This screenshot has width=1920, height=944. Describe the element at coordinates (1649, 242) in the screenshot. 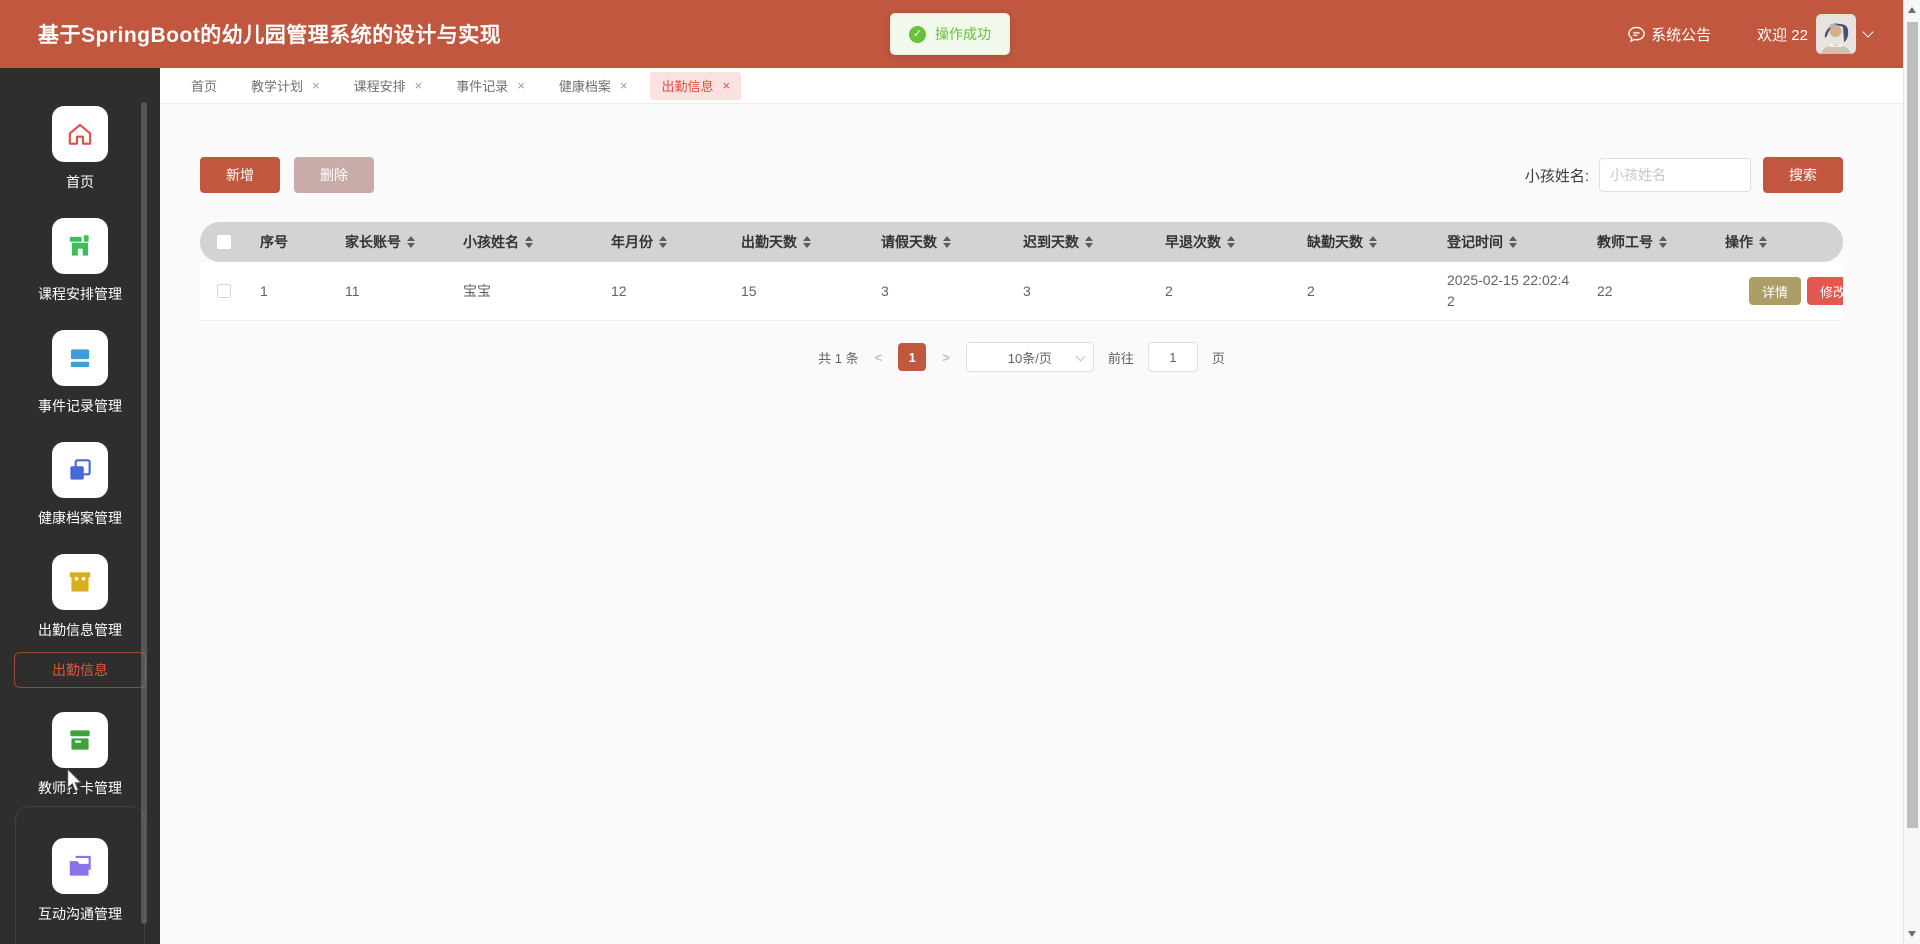

I see `col-teacher-no: 教师工号` at that location.